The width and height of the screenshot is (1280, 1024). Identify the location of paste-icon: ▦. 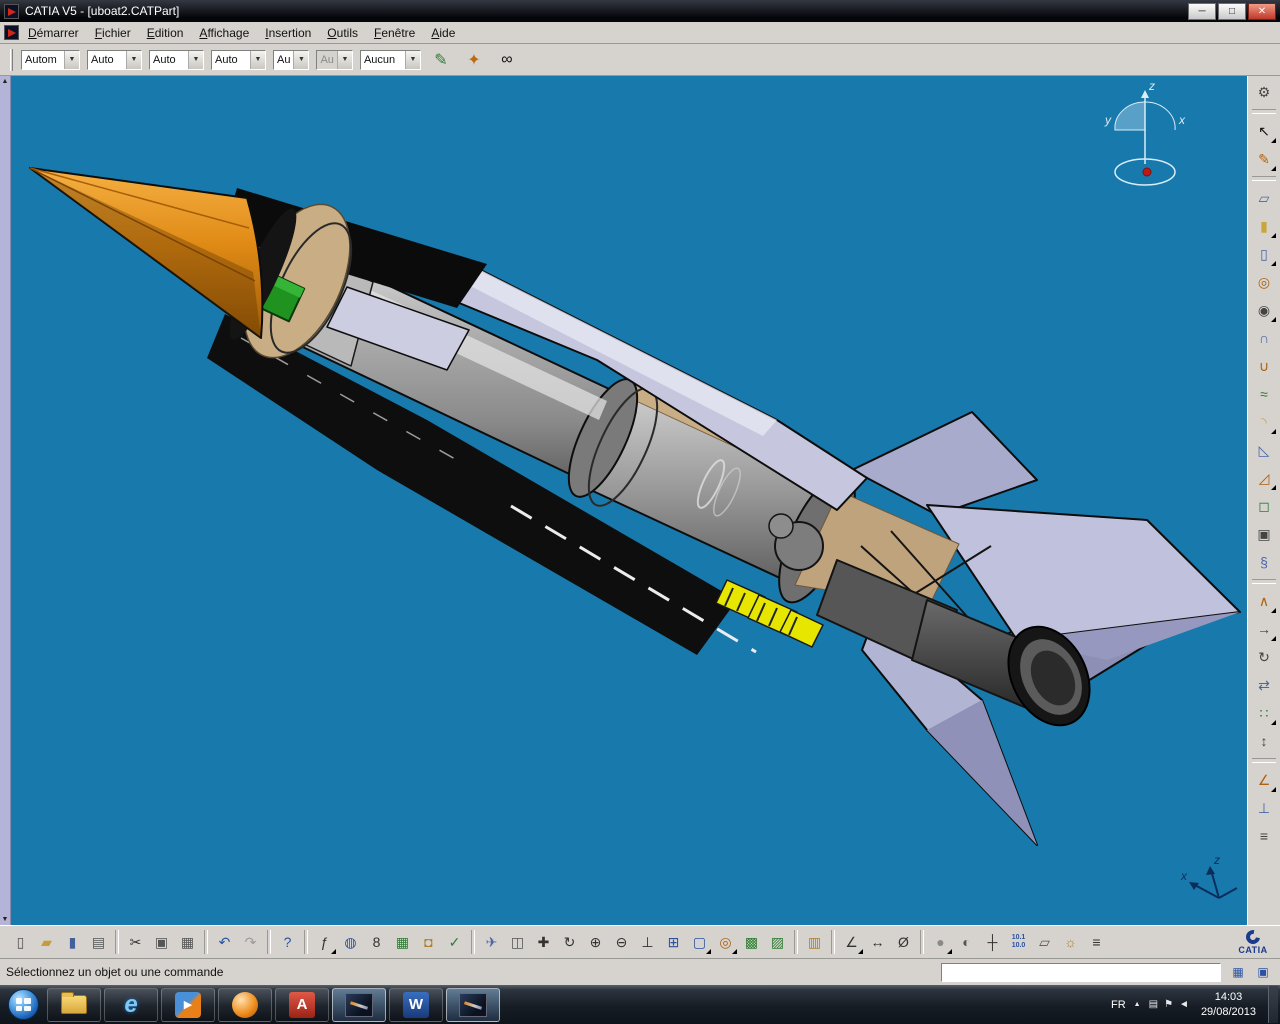
(187, 942).